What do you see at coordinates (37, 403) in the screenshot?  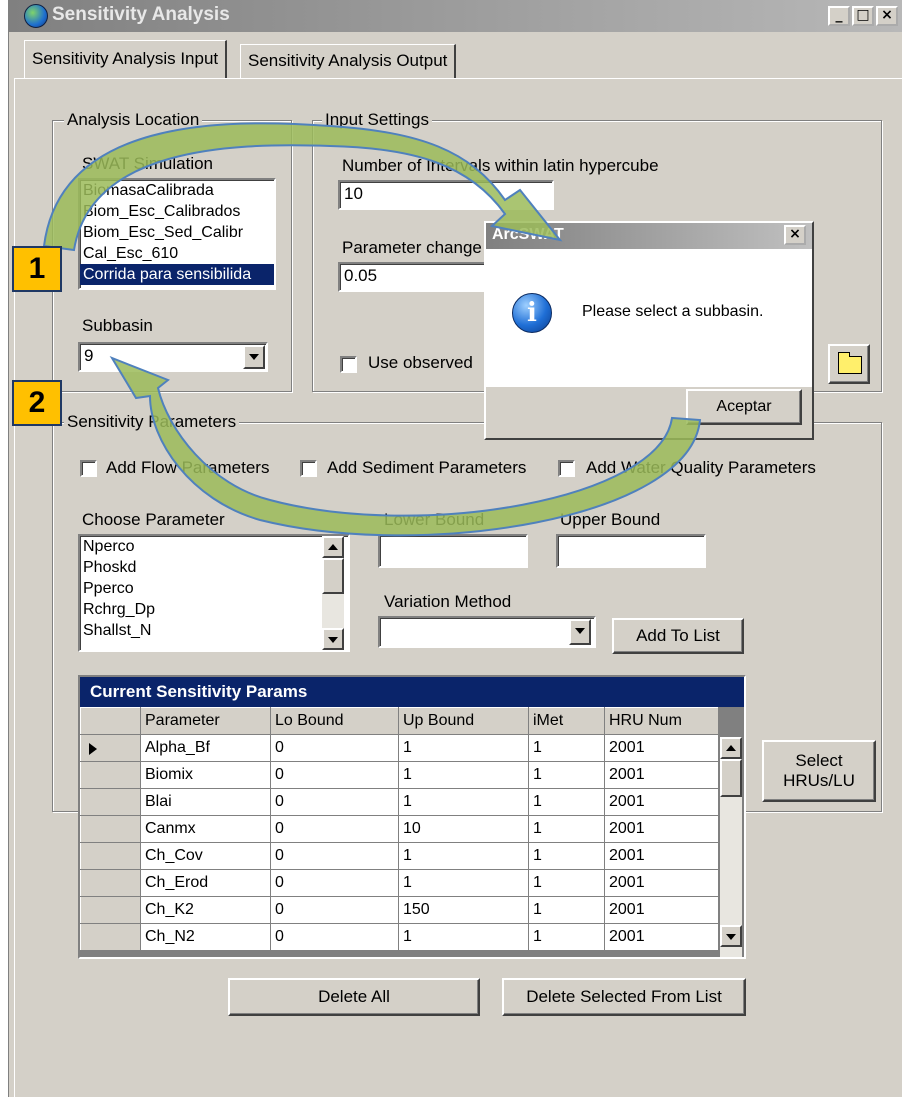 I see `callout-step-2: 2` at bounding box center [37, 403].